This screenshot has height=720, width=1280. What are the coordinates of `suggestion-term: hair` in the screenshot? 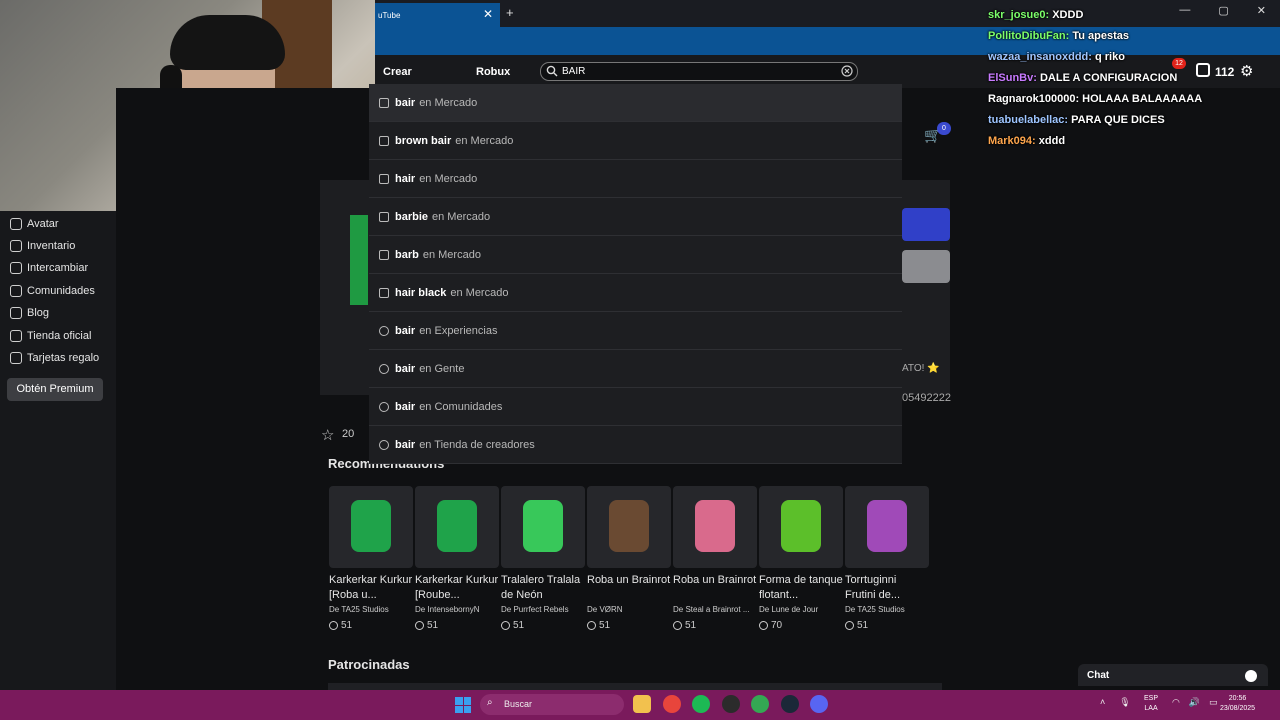 It's located at (405, 178).